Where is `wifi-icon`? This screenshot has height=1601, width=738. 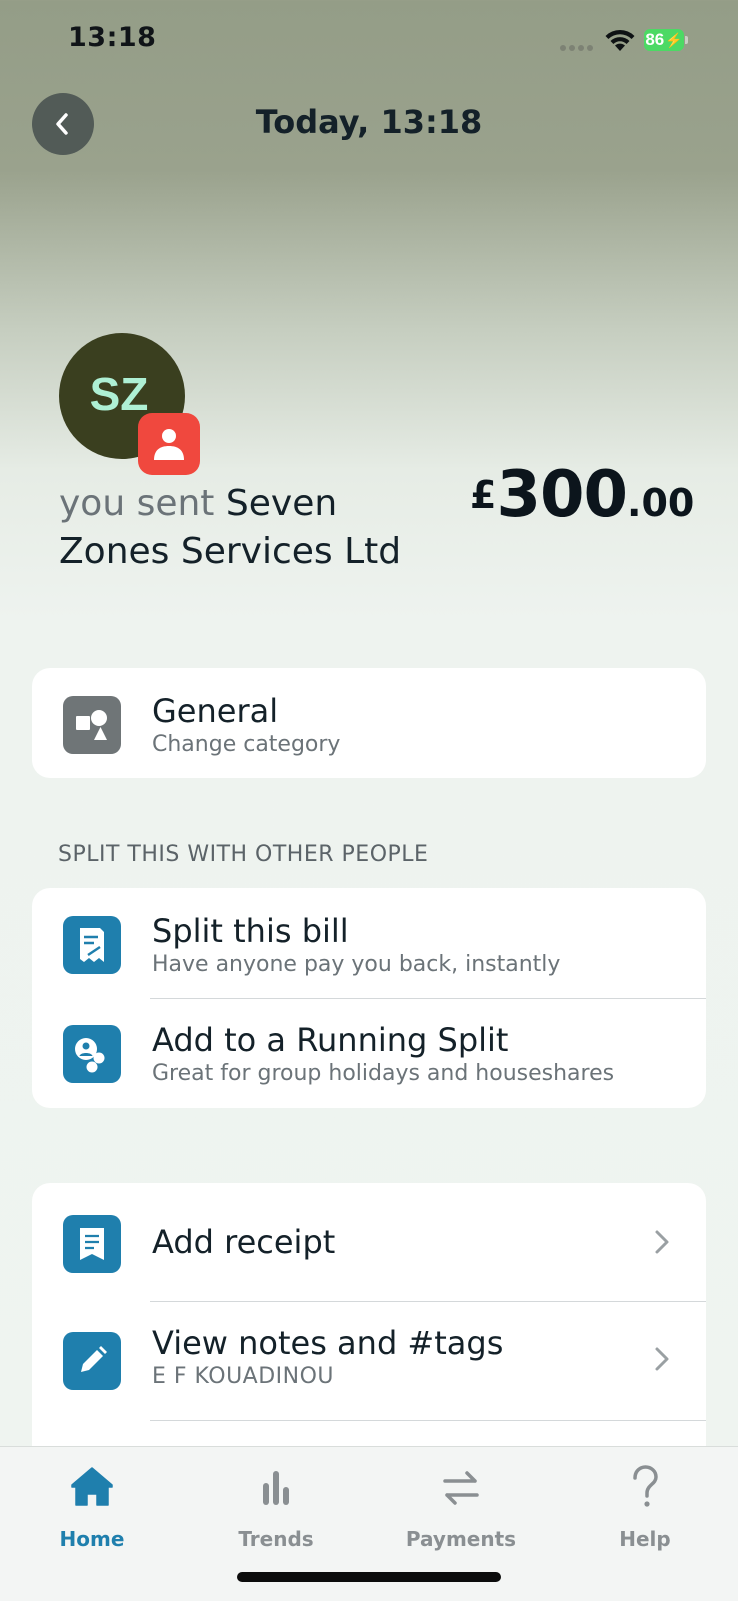
wifi-icon is located at coordinates (620, 40).